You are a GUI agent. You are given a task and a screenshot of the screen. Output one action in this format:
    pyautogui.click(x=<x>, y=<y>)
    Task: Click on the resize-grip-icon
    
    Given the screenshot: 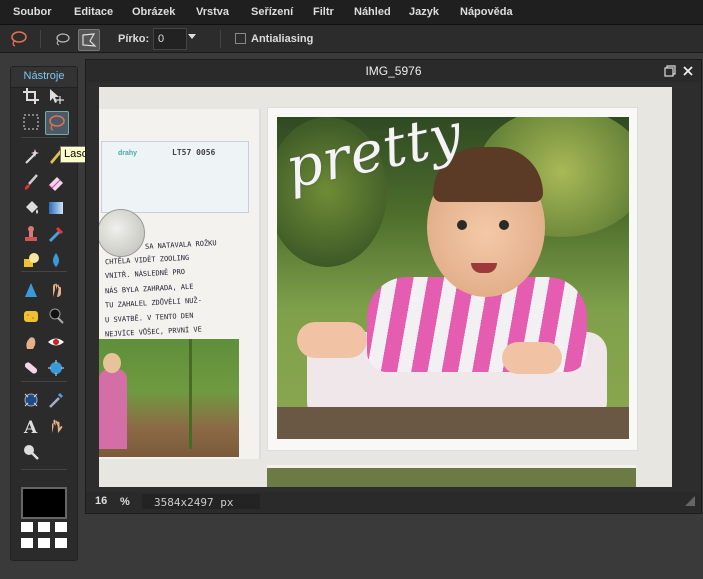 What is the action you would take?
    pyautogui.click(x=690, y=501)
    